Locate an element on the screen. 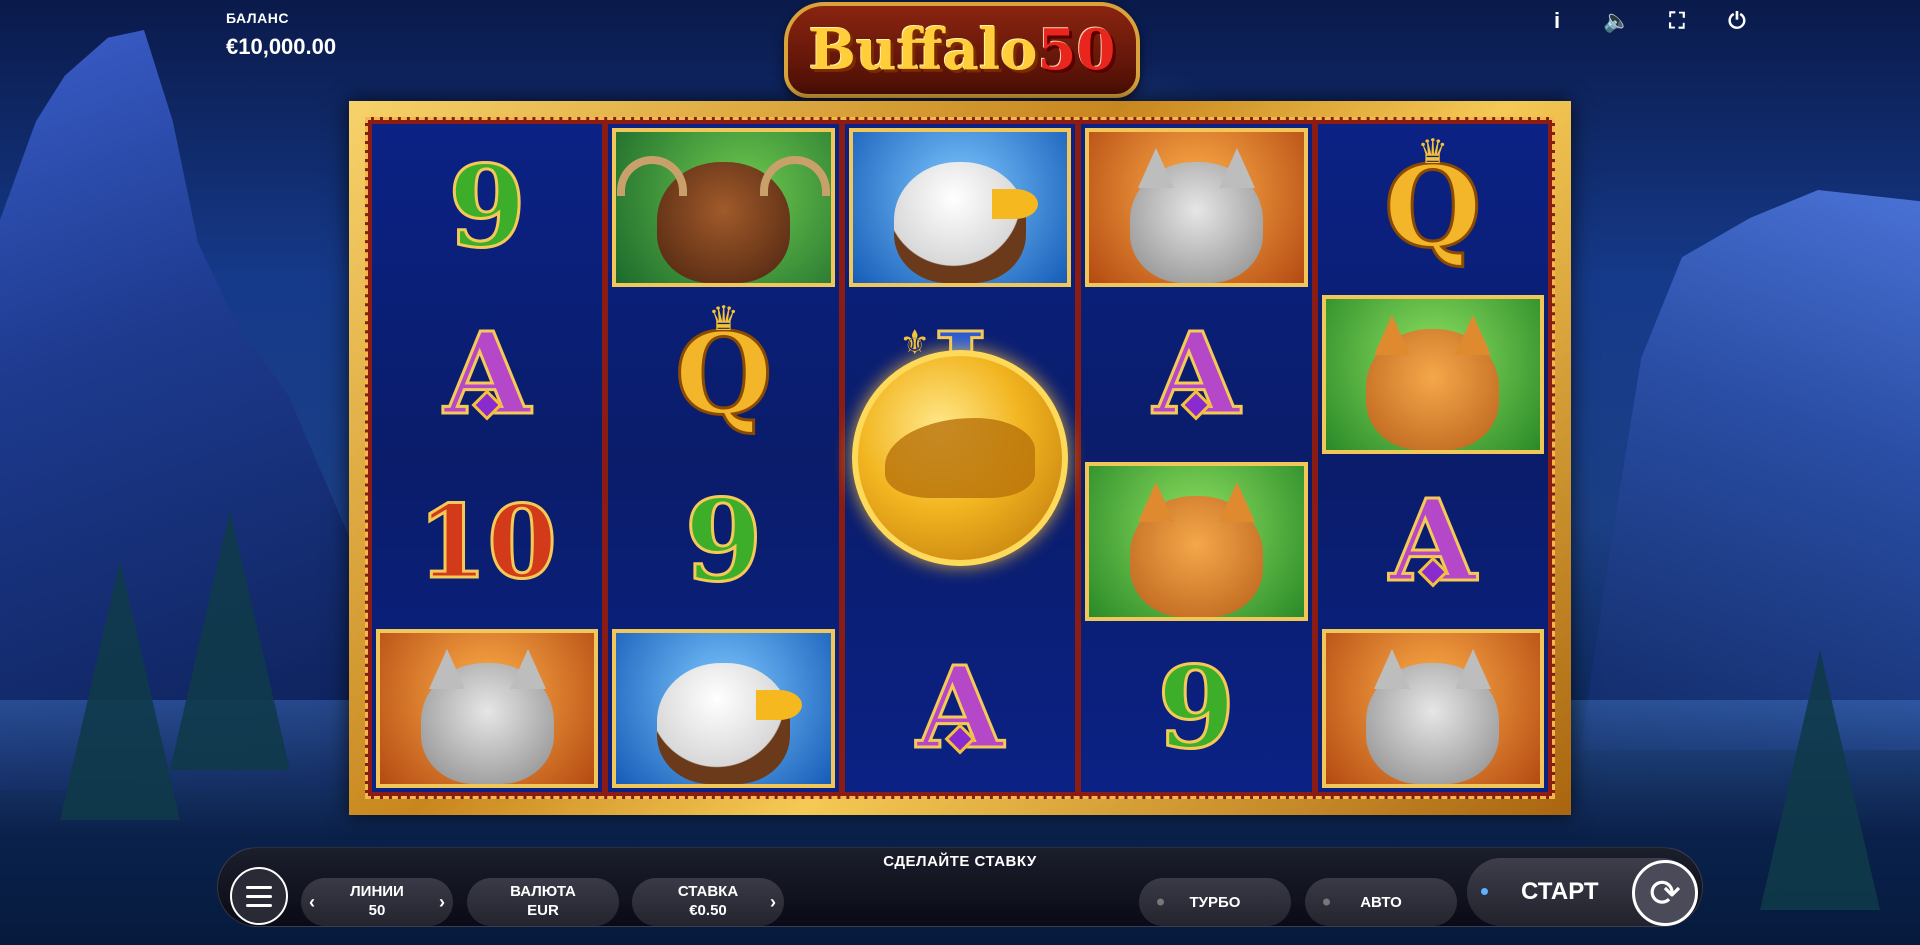 This screenshot has height=945, width=1920. logo-number: 50 is located at coordinates (1076, 50).